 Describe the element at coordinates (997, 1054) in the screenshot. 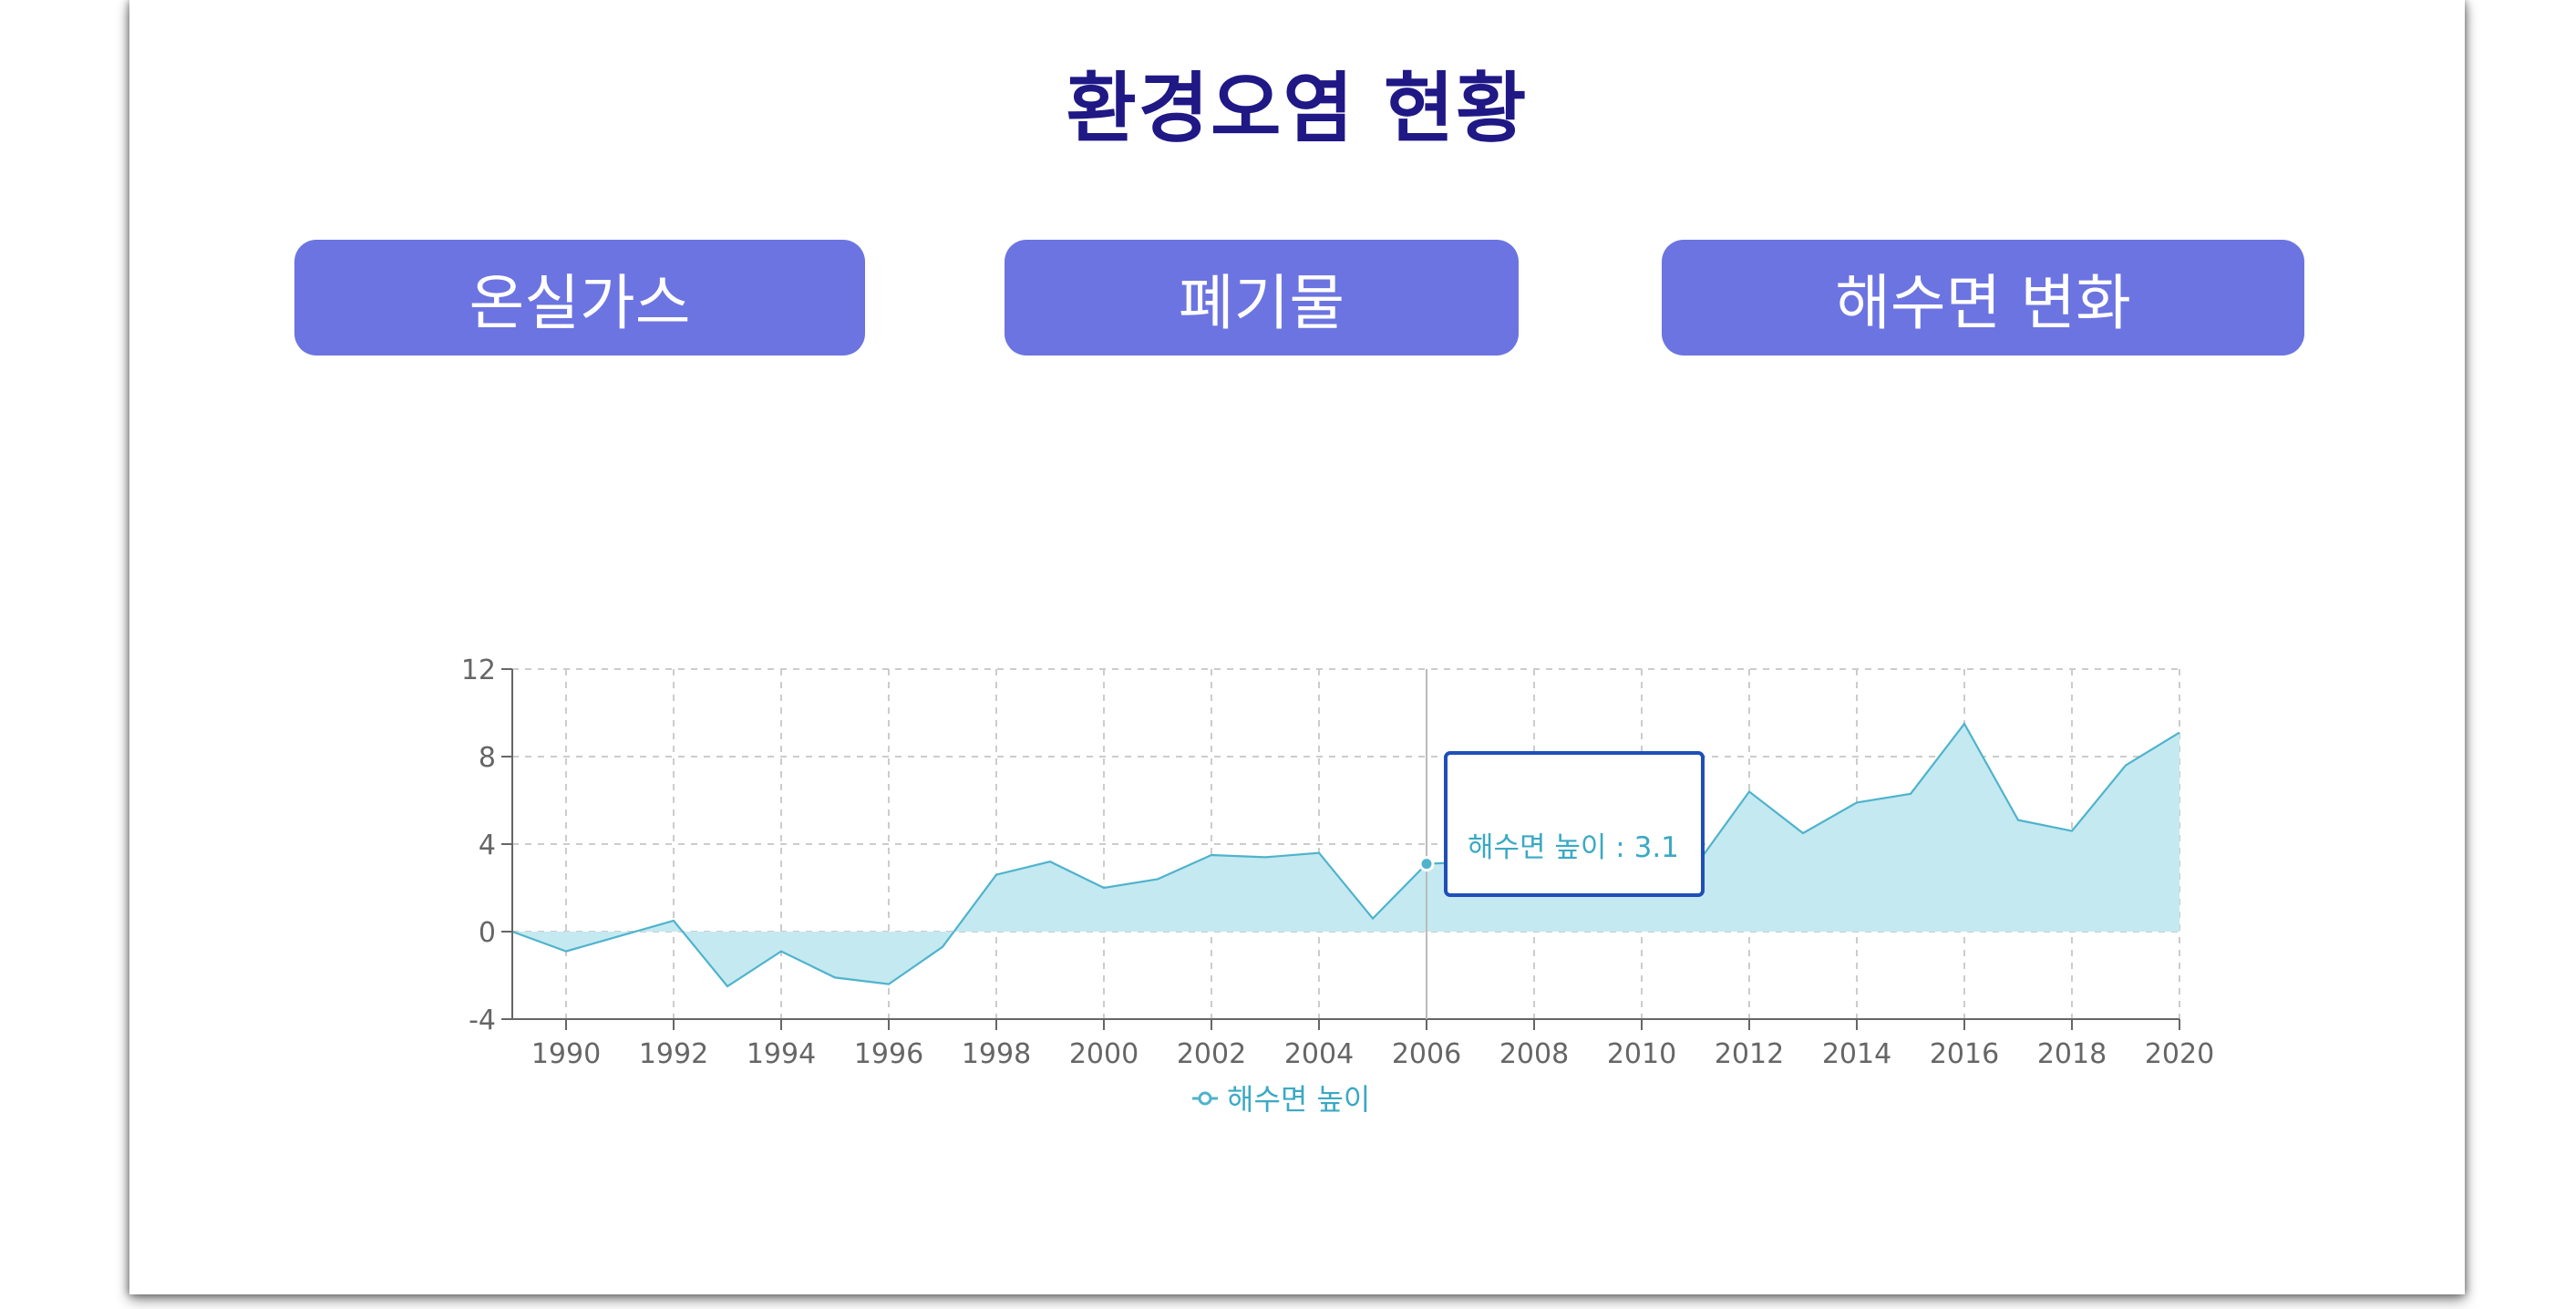

I see `x-tick-label: 1998` at that location.